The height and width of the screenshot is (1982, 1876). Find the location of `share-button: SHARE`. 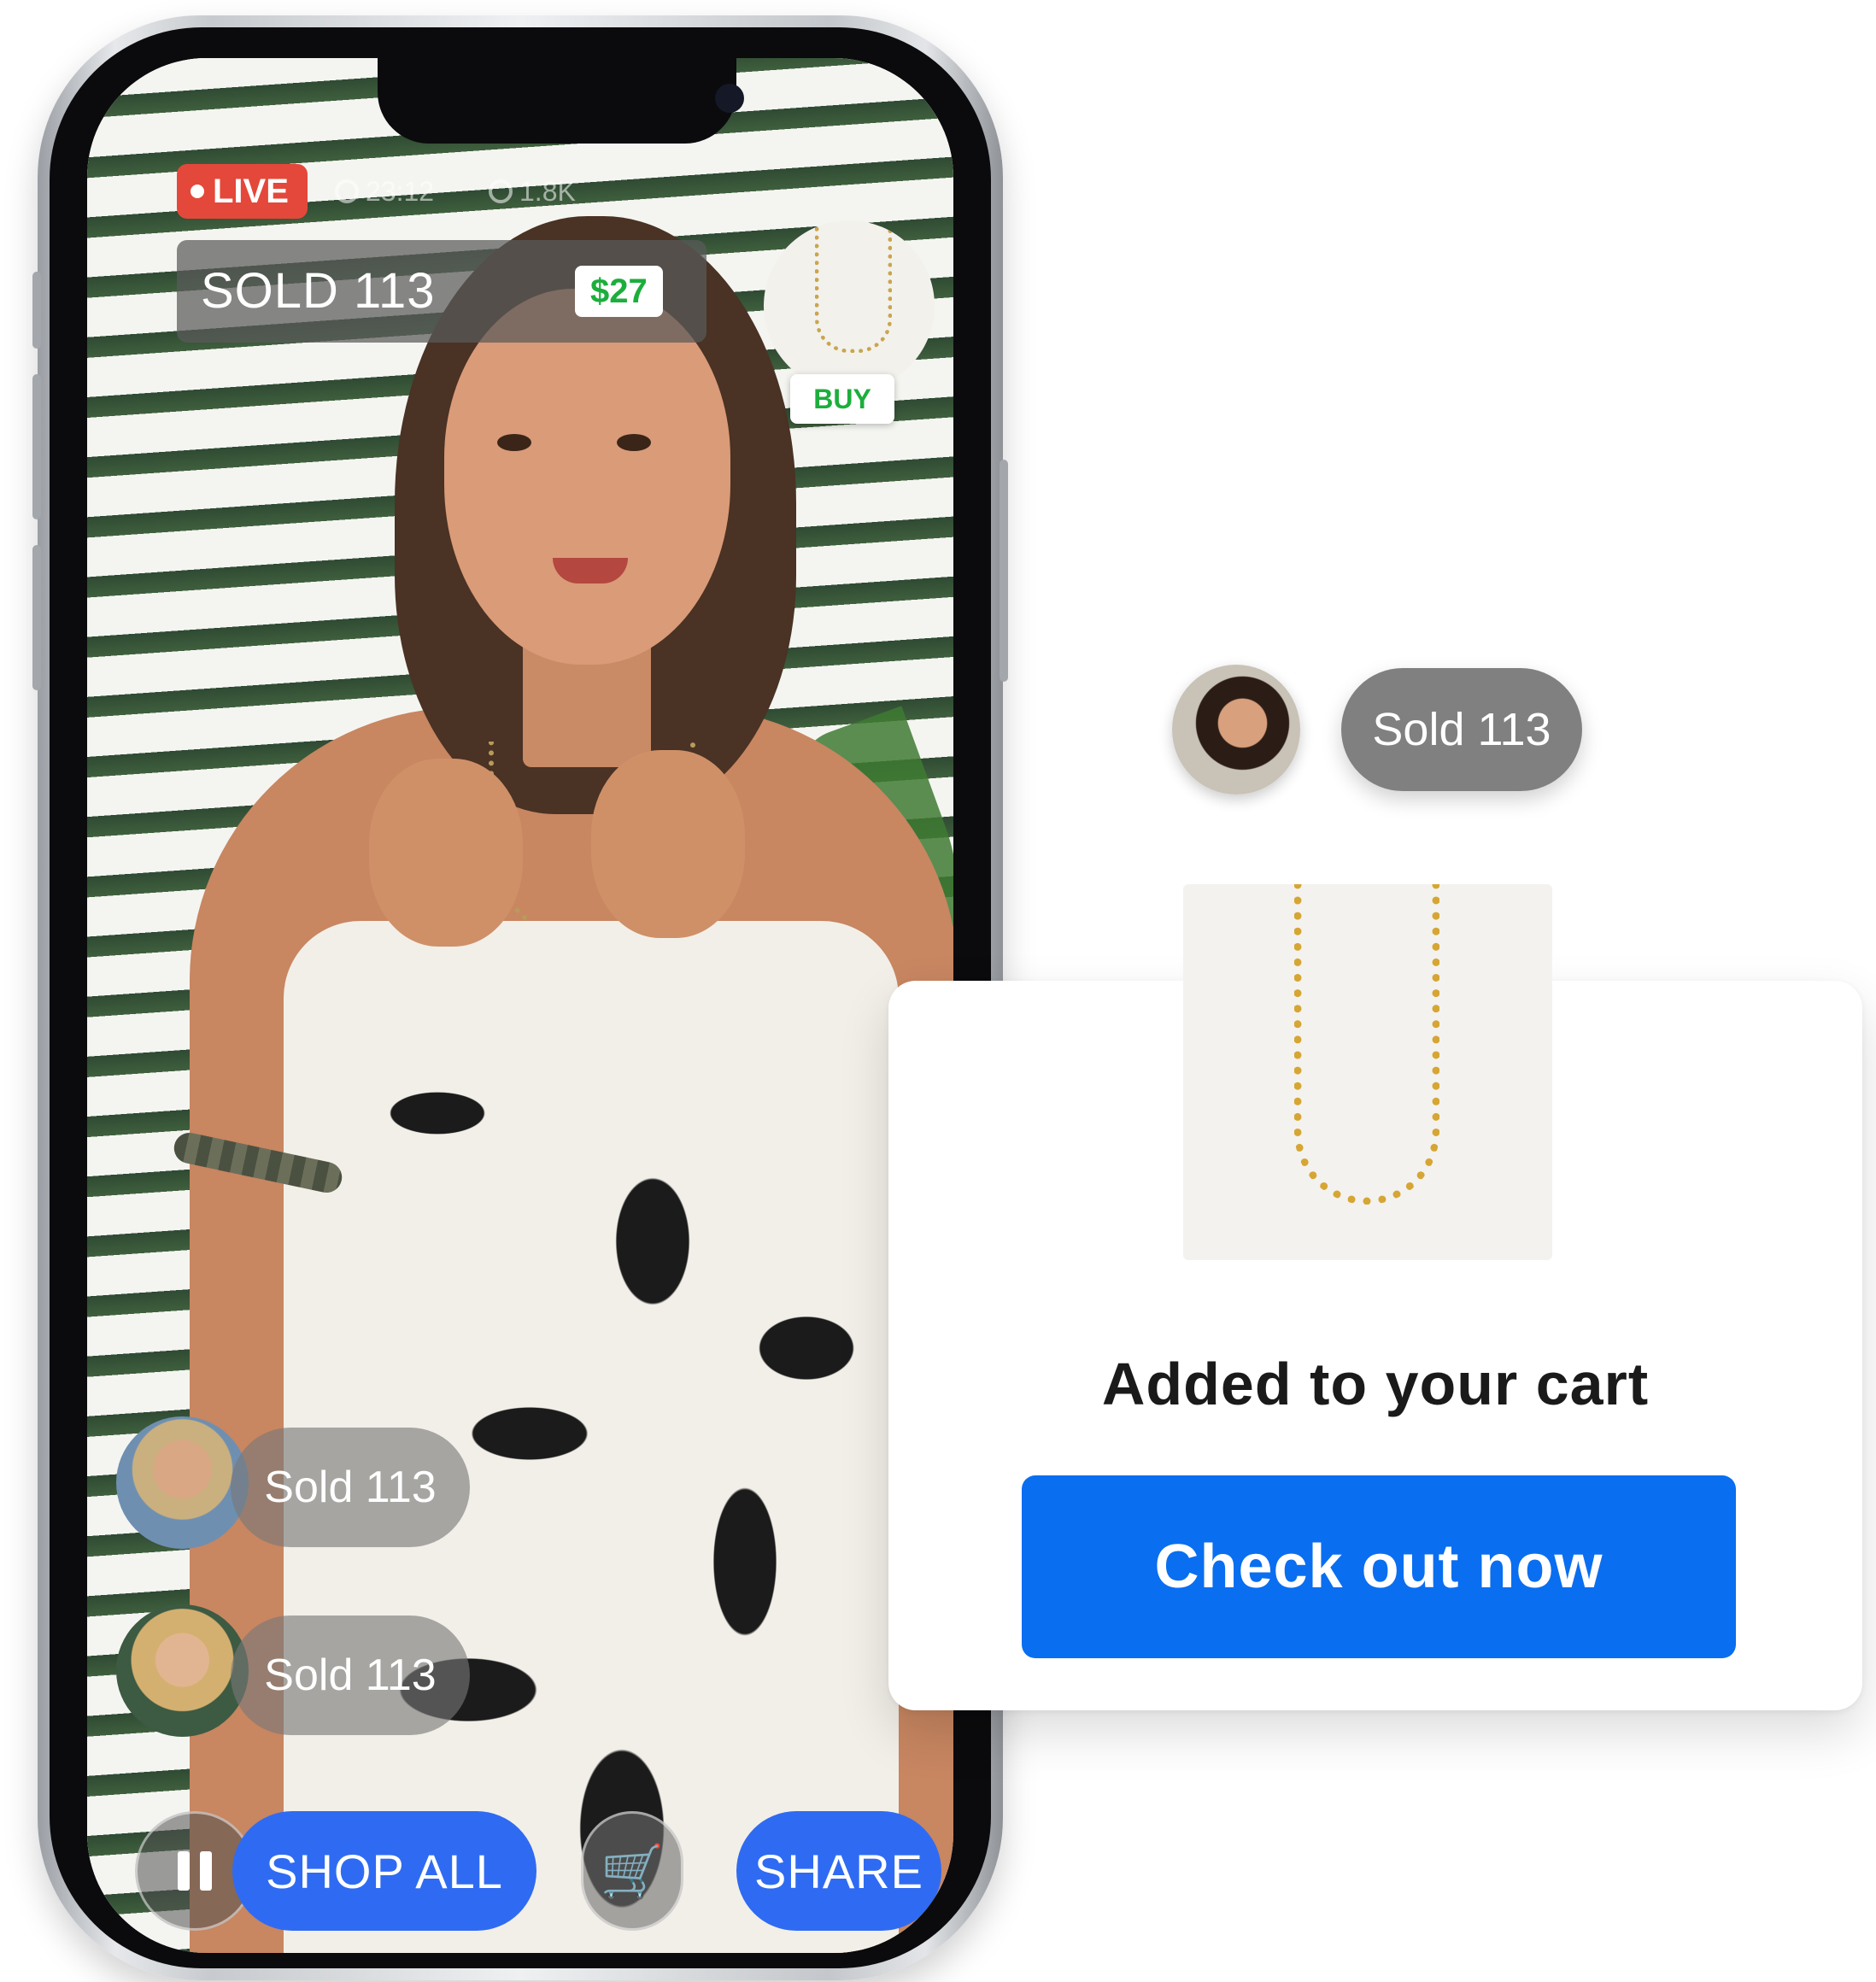

share-button: SHARE is located at coordinates (838, 1871).